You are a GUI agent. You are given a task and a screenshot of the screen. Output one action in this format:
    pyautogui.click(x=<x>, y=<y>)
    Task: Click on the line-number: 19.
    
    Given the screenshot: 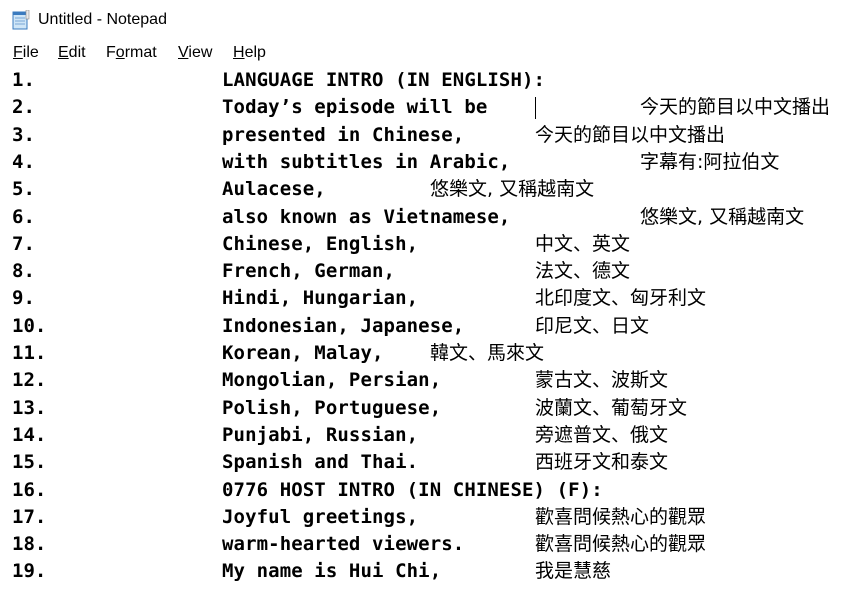 What is the action you would take?
    pyautogui.click(x=29, y=571)
    